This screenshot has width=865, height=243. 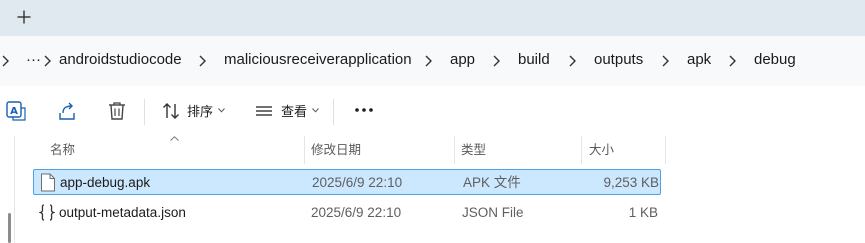 I want to click on file-name: app-debug.apk, so click(x=105, y=182).